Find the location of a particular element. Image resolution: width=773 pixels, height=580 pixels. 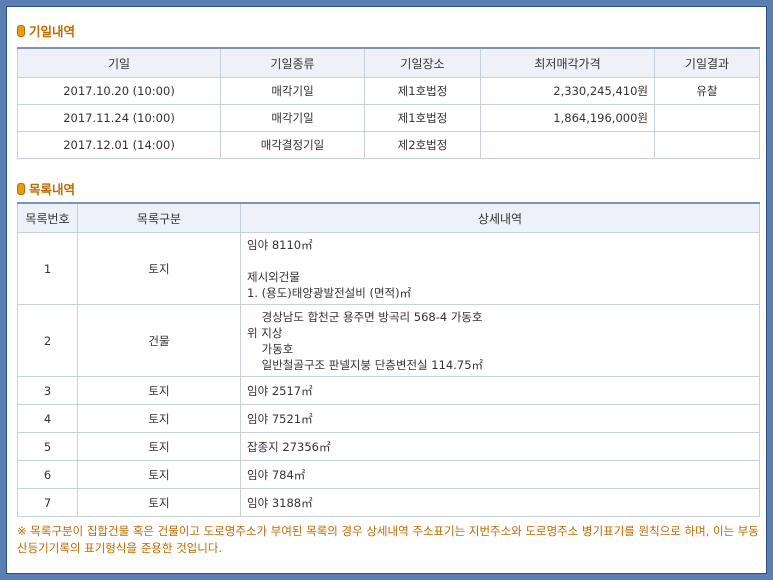

auction-section-title: 기일내역 is located at coordinates (46, 30).